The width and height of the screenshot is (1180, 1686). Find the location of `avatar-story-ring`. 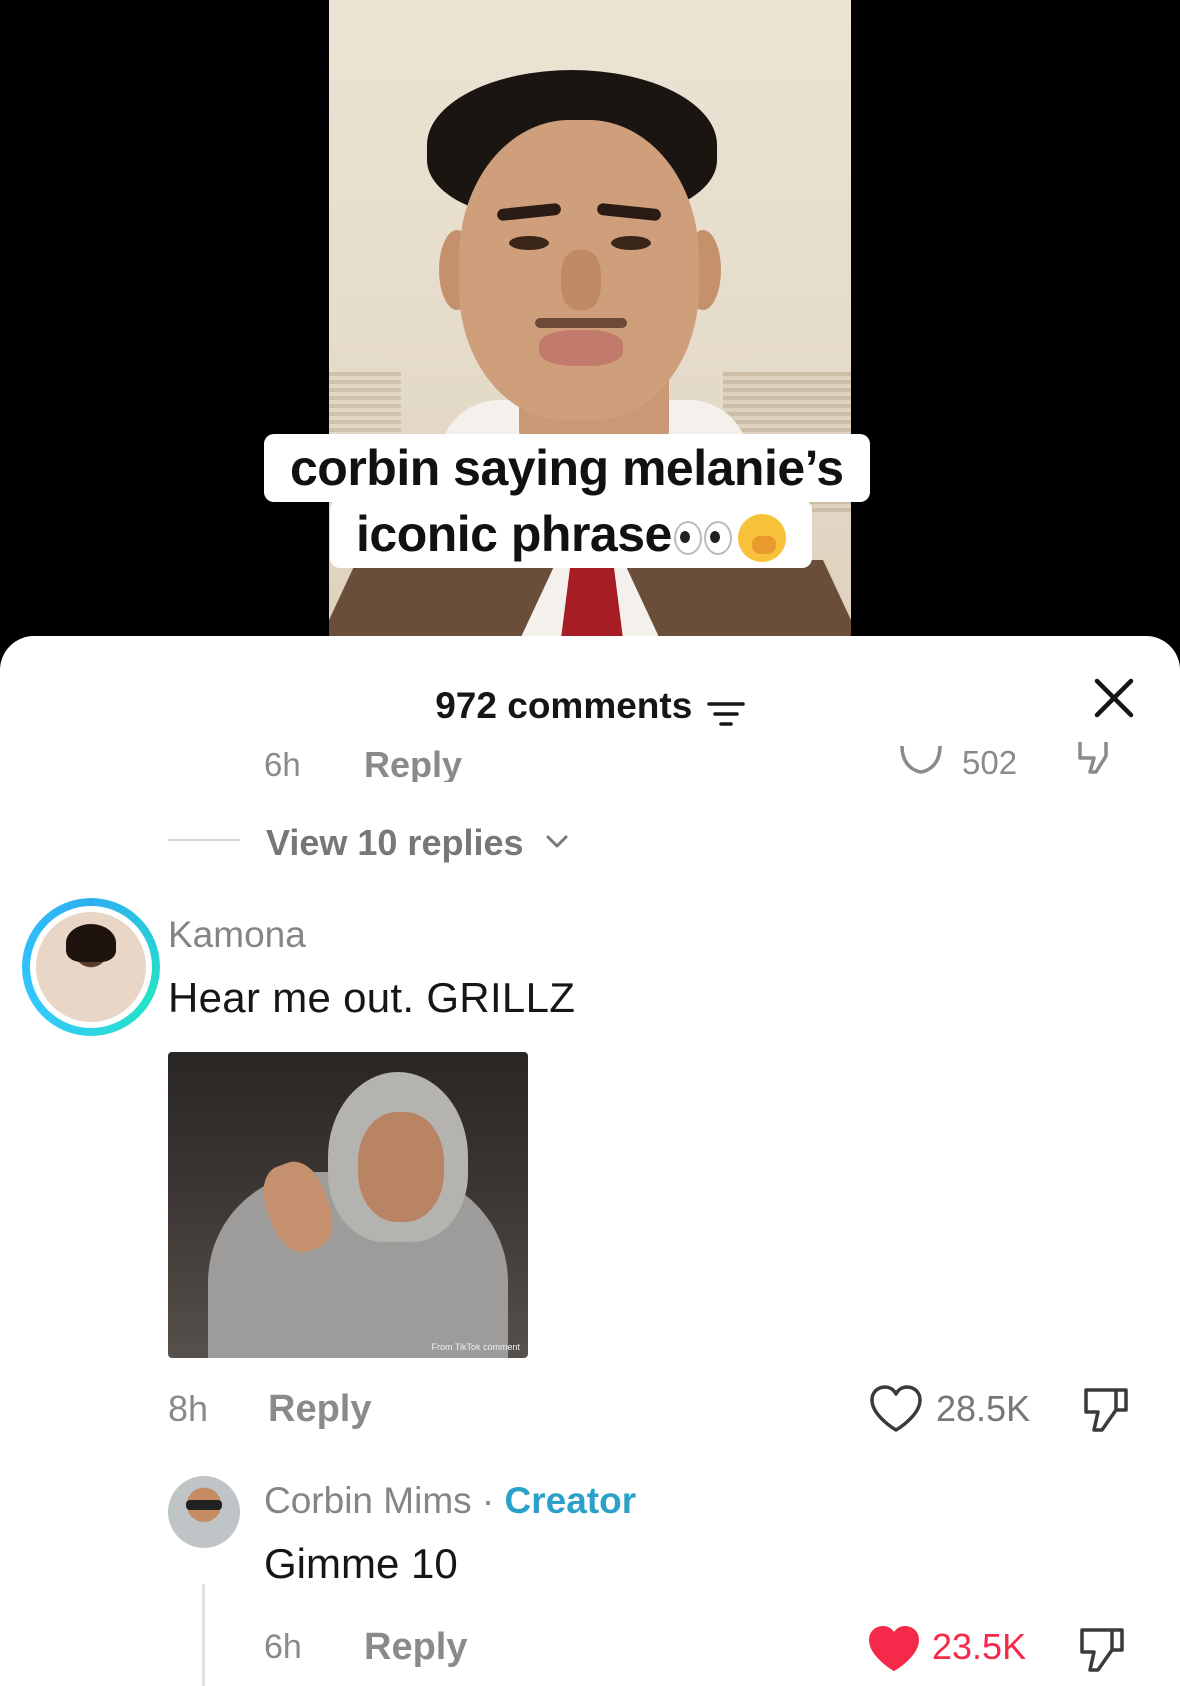

avatar-story-ring is located at coordinates (91, 967).